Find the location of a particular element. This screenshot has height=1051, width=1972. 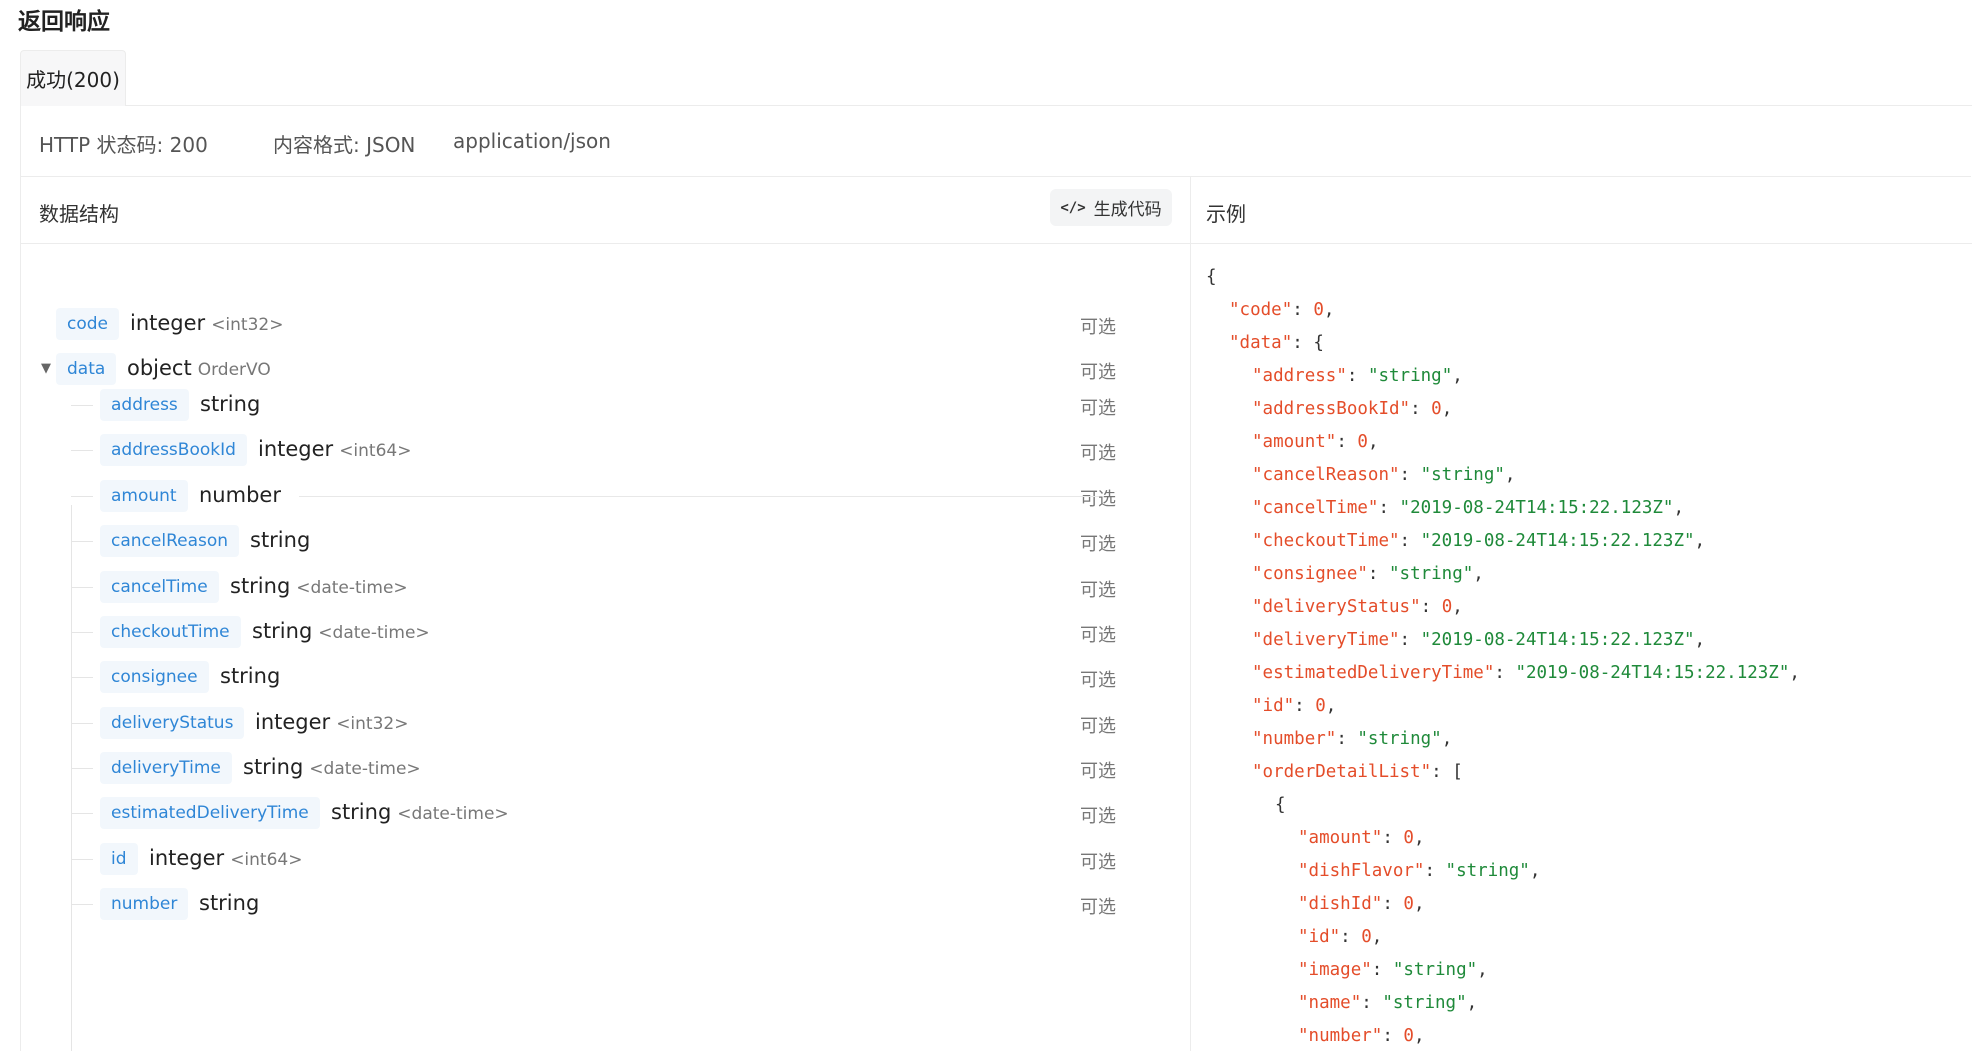

field-type: object OrderVO is located at coordinates (199, 368).